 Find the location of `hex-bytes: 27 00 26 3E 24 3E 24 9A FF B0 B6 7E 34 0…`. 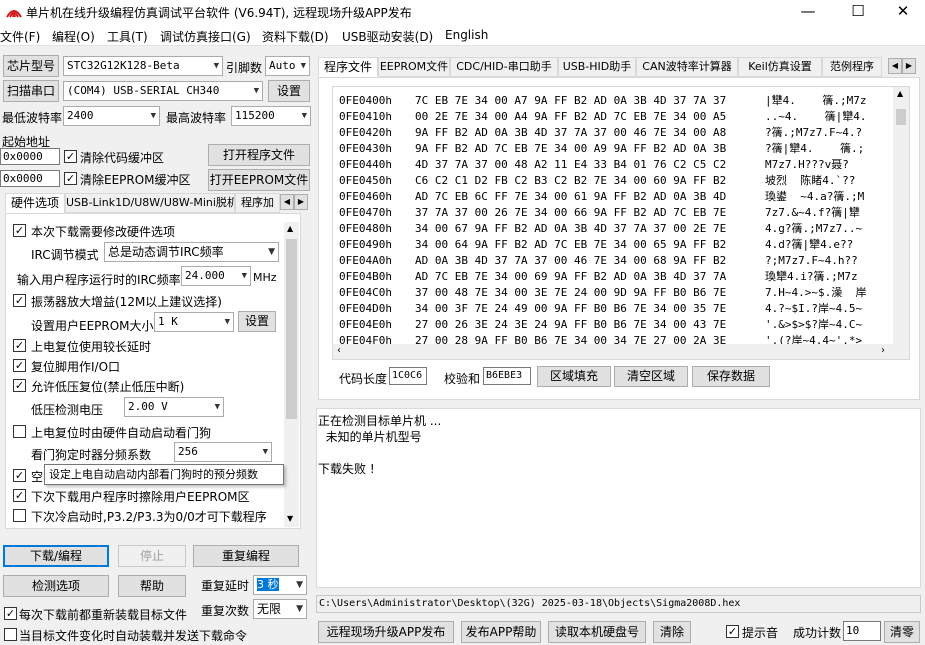

hex-bytes: 27 00 26 3E 24 3E 24 9A FF B0 B6 7E 34 0… is located at coordinates (571, 324).